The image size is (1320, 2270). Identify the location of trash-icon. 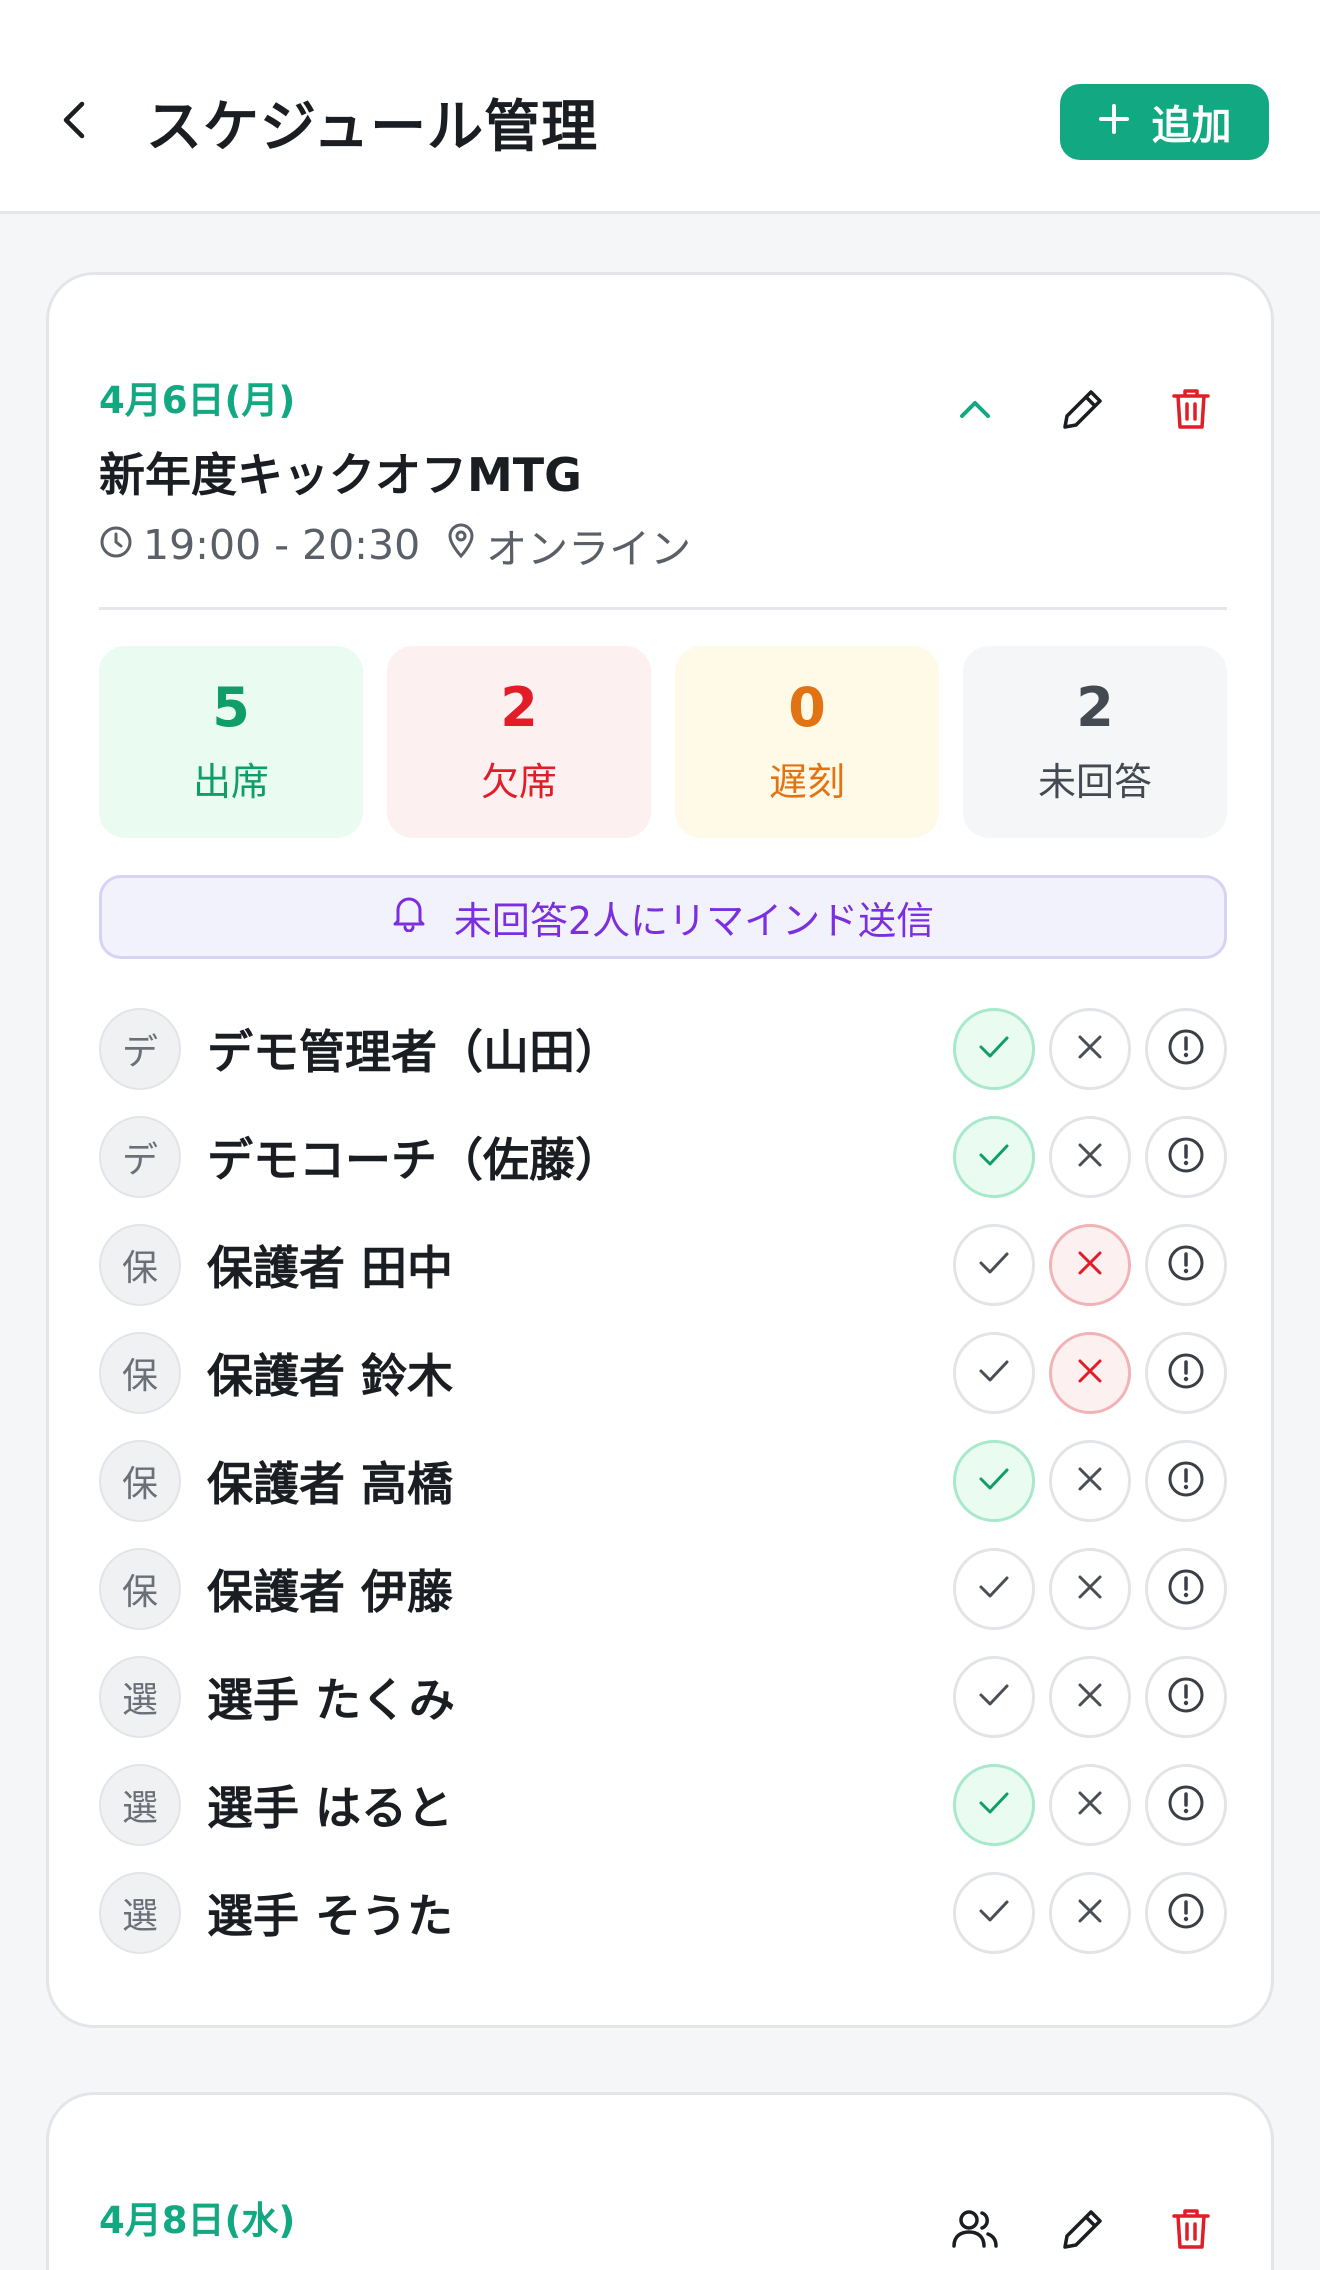
(1191, 411).